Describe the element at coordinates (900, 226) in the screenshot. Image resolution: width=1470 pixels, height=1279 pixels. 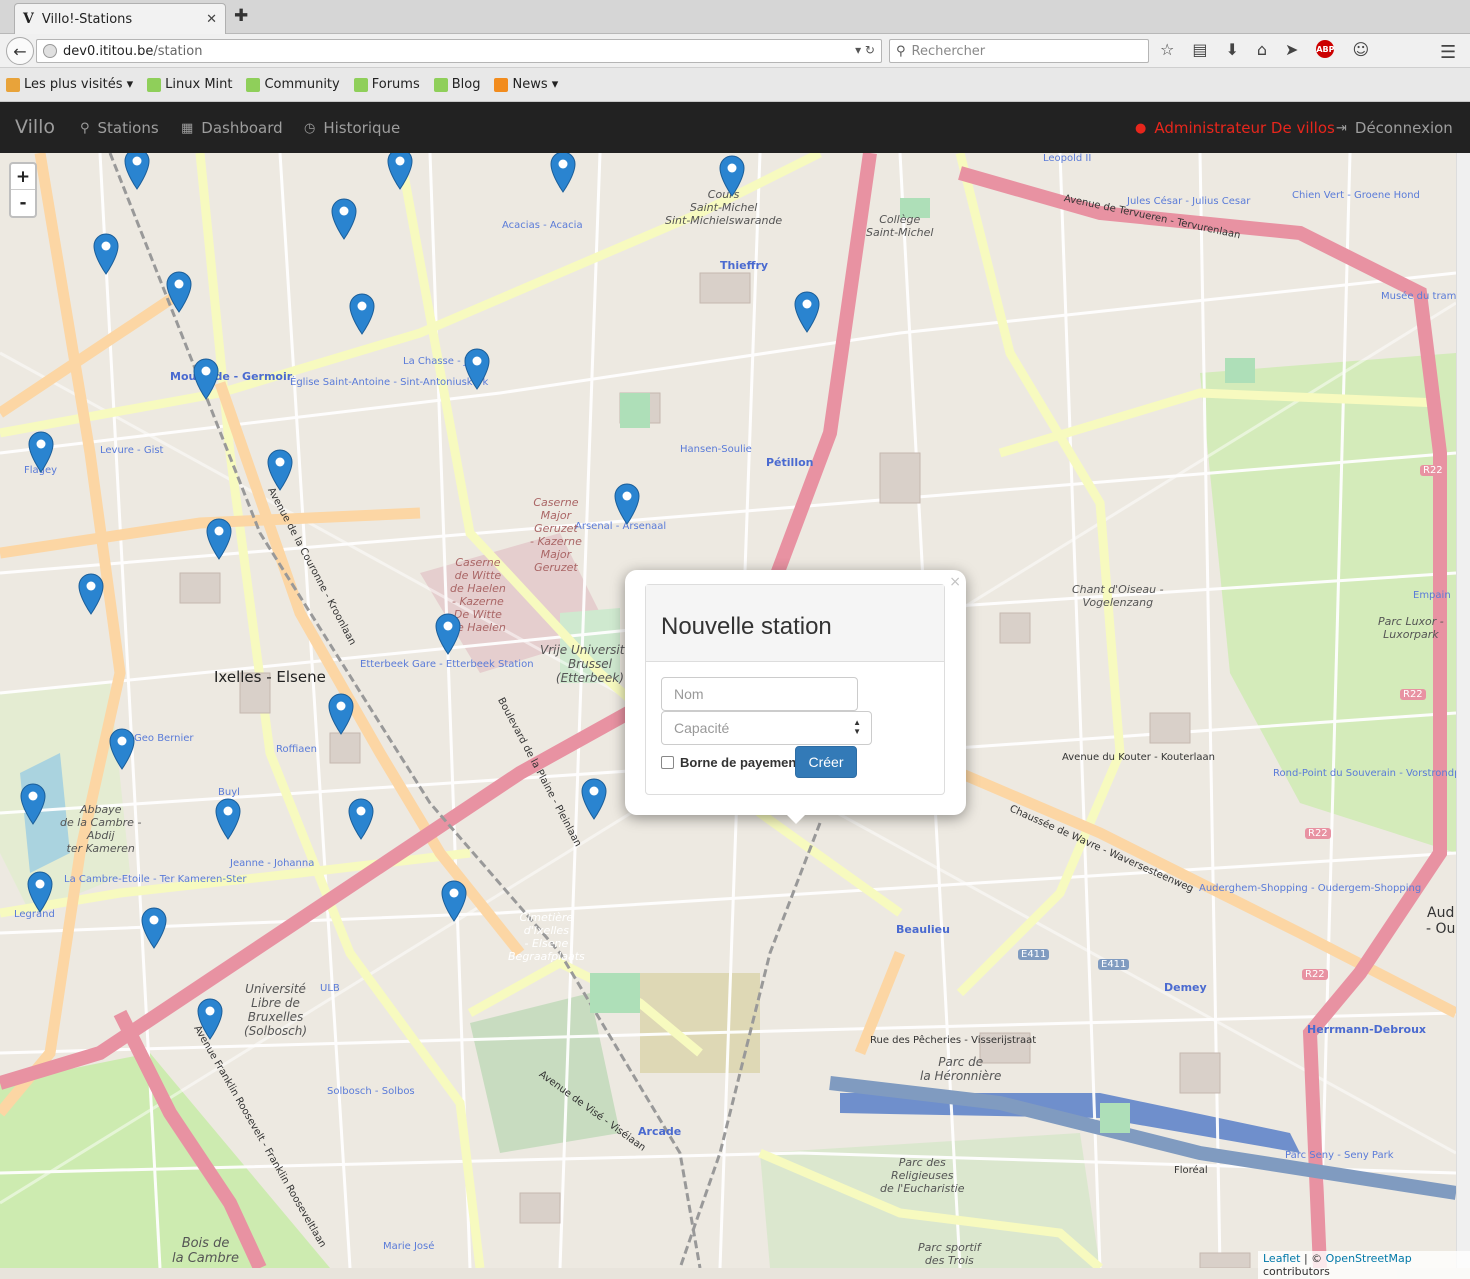
I see `map-label-college: Collège Saint-Michel` at that location.